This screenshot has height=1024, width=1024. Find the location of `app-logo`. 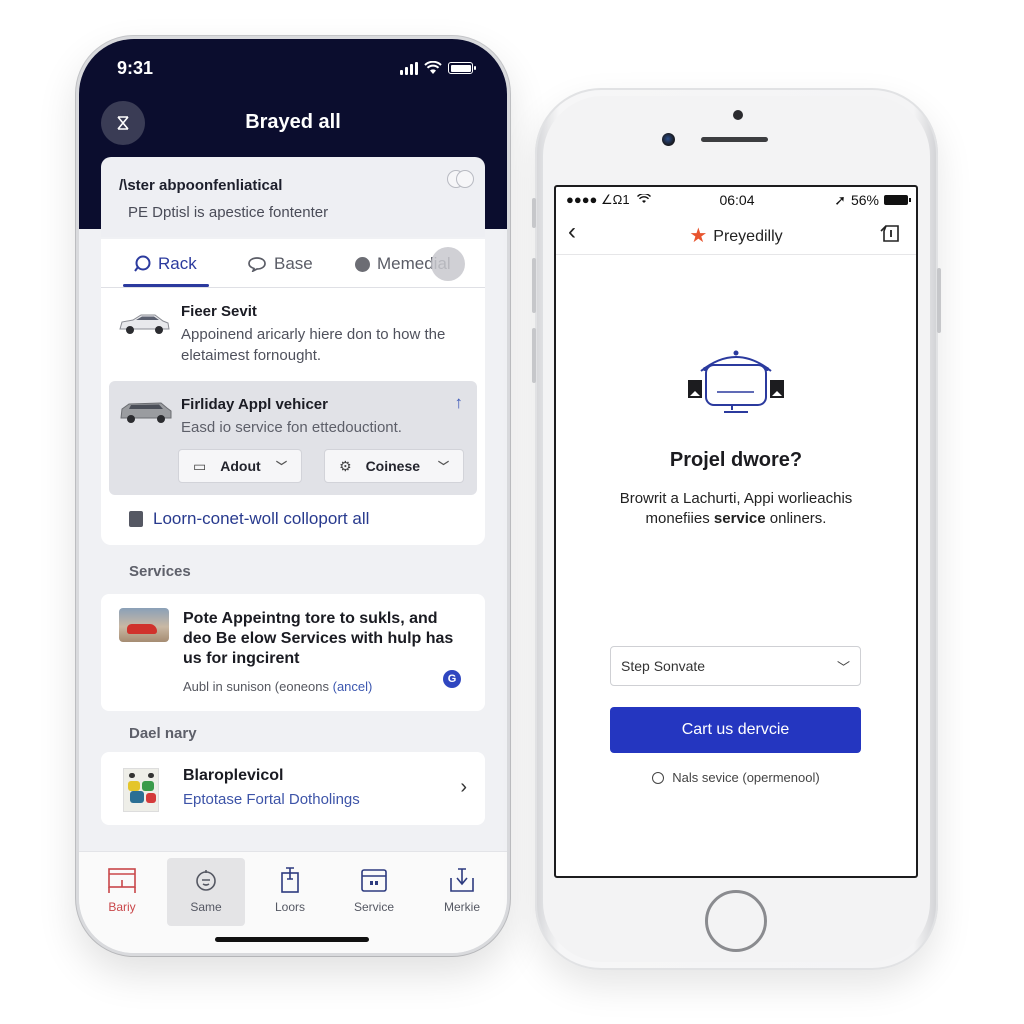

app-logo is located at coordinates (141, 790).